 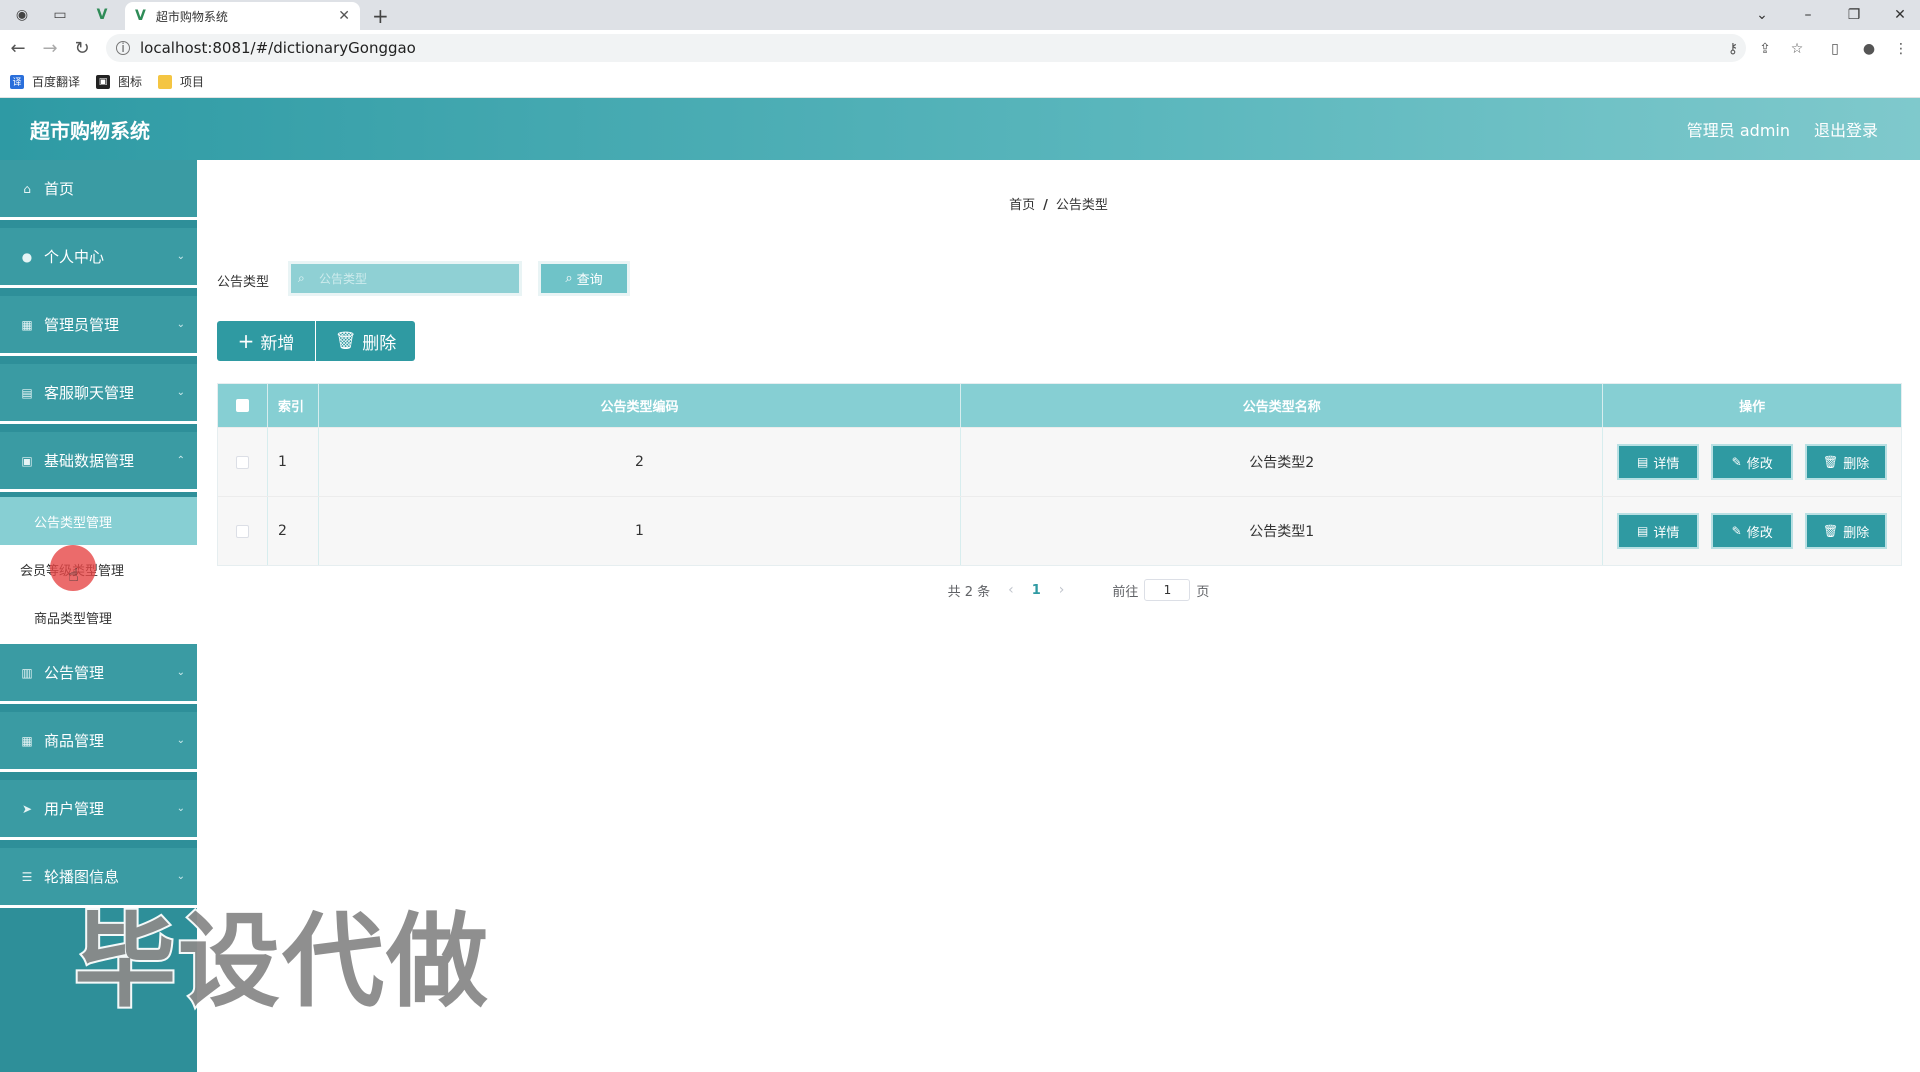 I want to click on logout-link: 退出登录, so click(x=1846, y=129).